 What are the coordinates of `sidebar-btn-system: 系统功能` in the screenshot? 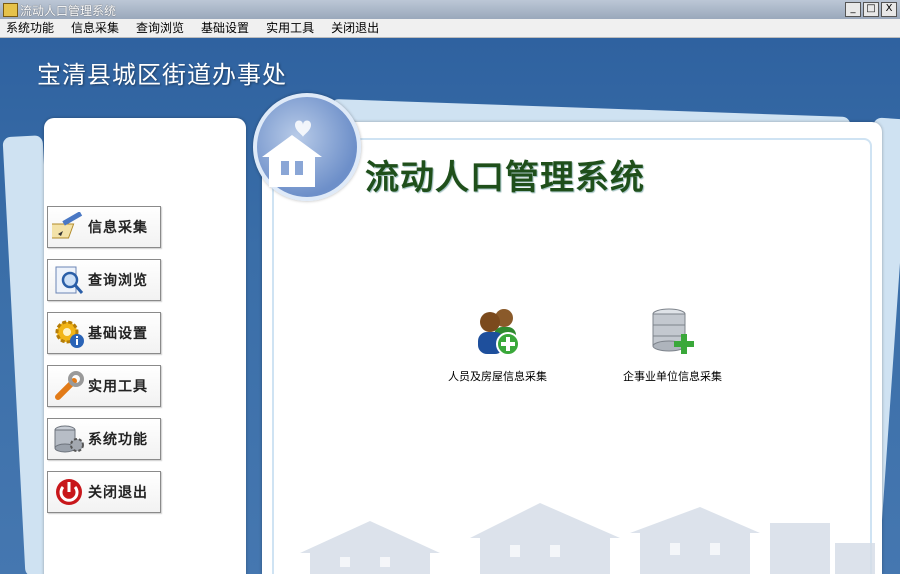 It's located at (104, 439).